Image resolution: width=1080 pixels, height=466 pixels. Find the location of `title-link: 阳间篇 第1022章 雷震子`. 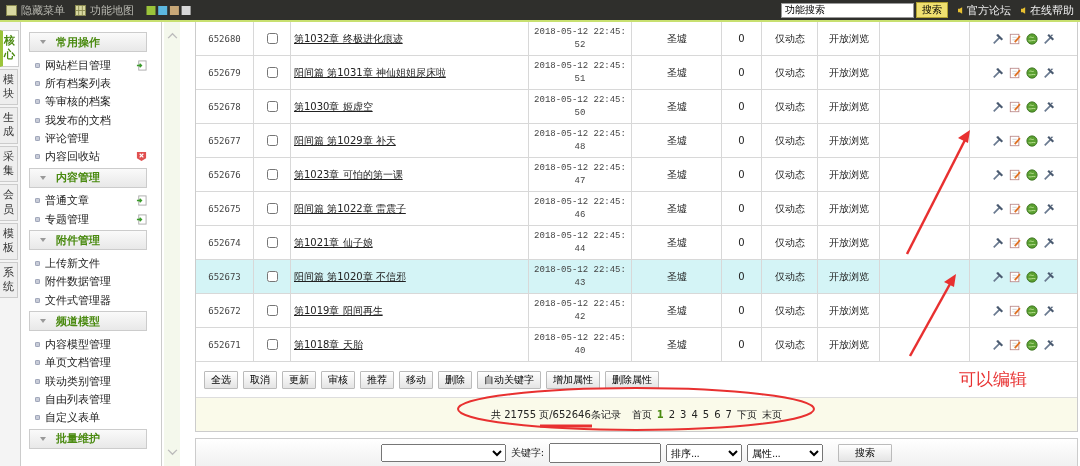

title-link: 阳间篇 第1022章 雷震子 is located at coordinates (350, 208).